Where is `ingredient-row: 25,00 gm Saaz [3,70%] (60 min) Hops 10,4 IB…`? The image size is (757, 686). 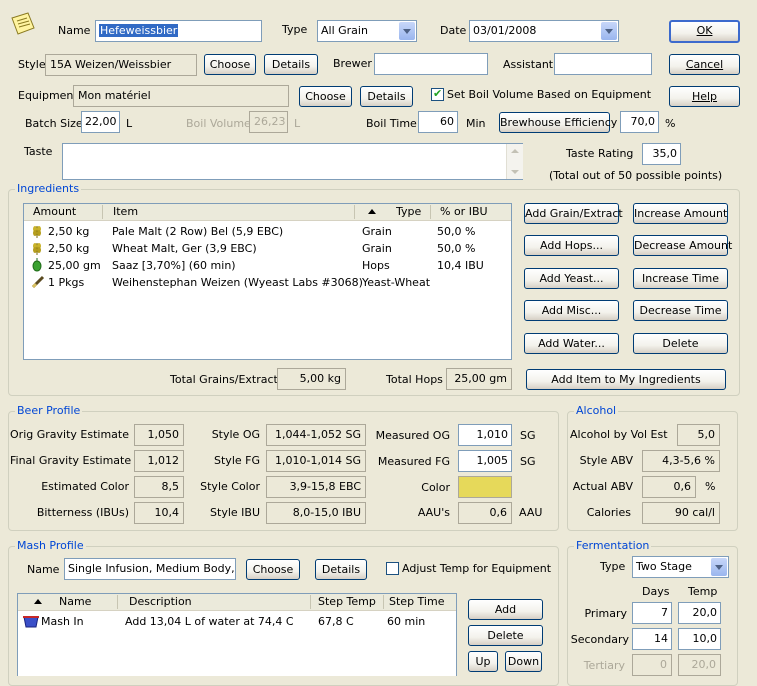 ingredient-row: 25,00 gm Saaz [3,70%] (60 min) Hops 10,4 IB… is located at coordinates (267, 265).